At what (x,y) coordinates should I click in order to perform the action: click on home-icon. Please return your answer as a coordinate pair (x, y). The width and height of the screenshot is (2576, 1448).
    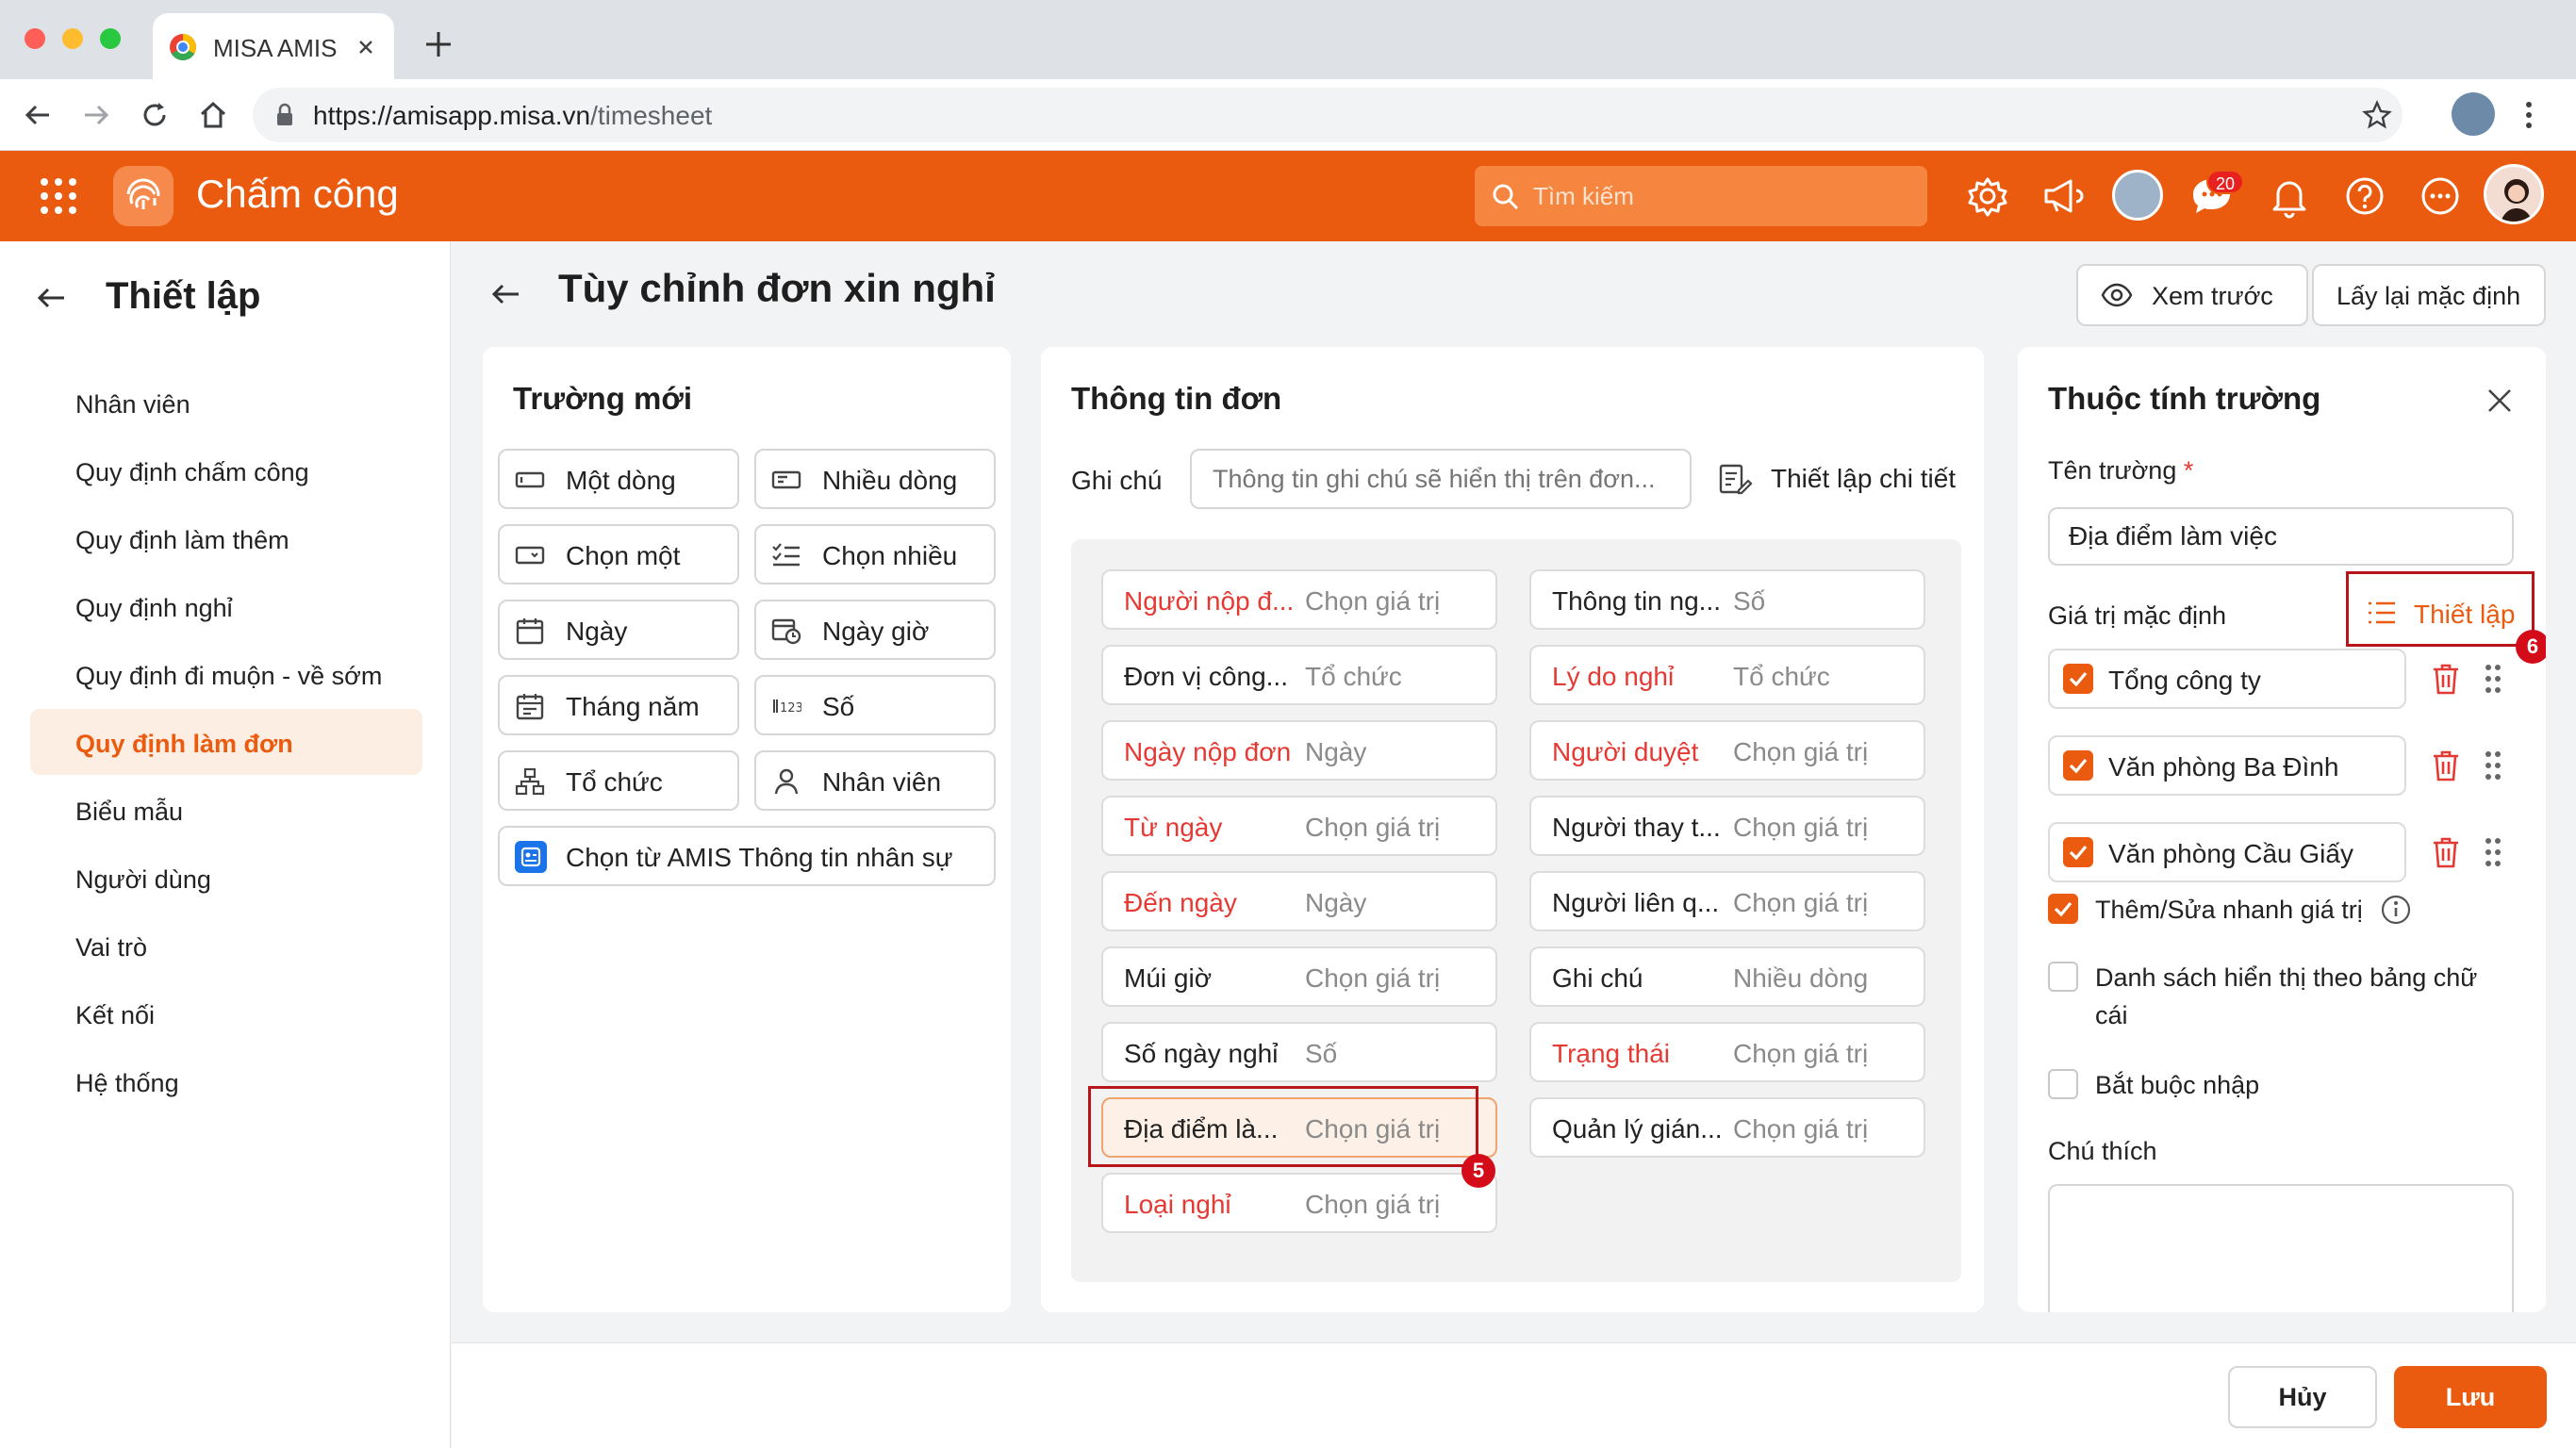
    Looking at the image, I should click on (213, 115).